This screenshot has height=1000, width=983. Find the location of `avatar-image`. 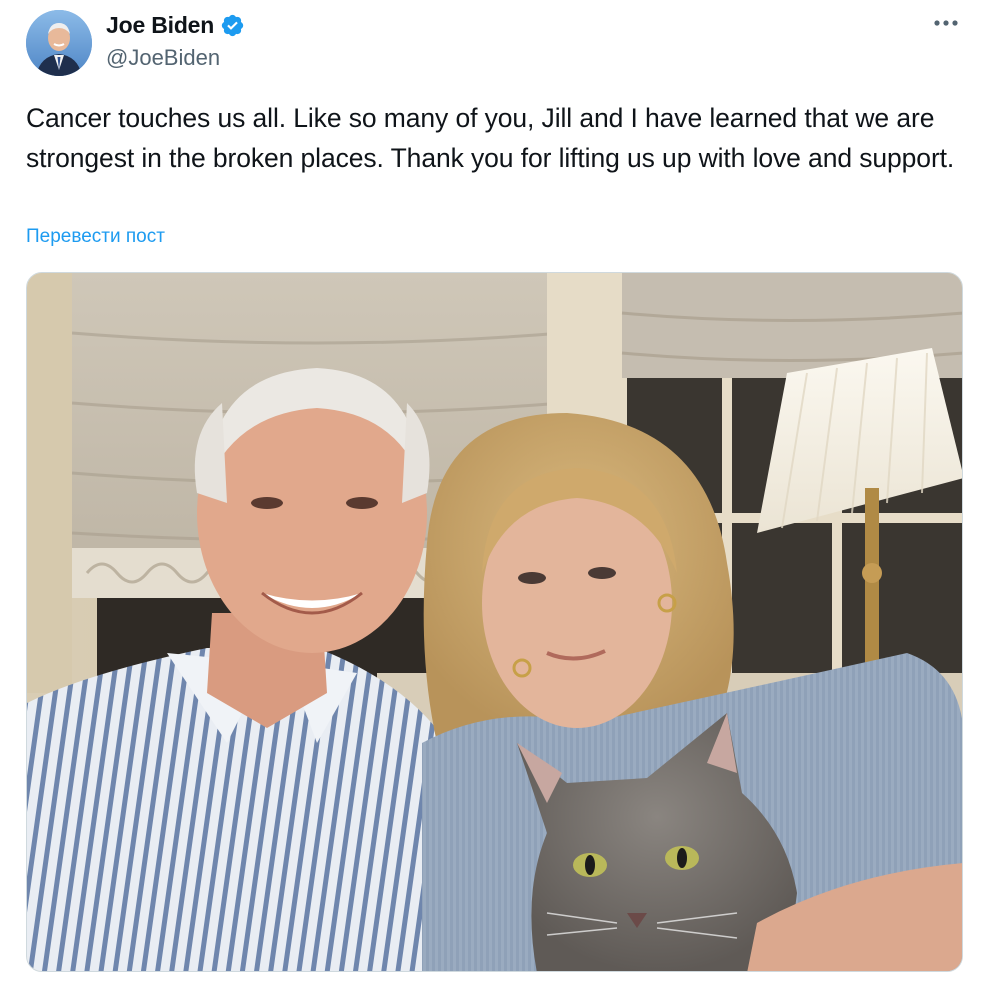

avatar-image is located at coordinates (59, 43).